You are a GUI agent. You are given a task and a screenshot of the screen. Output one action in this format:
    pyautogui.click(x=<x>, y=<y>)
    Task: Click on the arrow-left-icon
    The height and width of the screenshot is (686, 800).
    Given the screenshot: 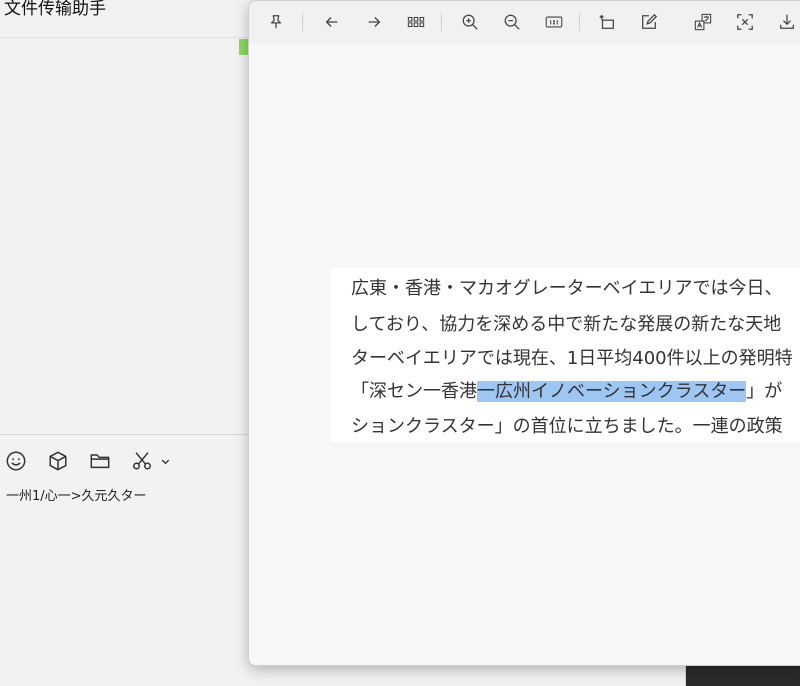 What is the action you would take?
    pyautogui.click(x=331, y=22)
    